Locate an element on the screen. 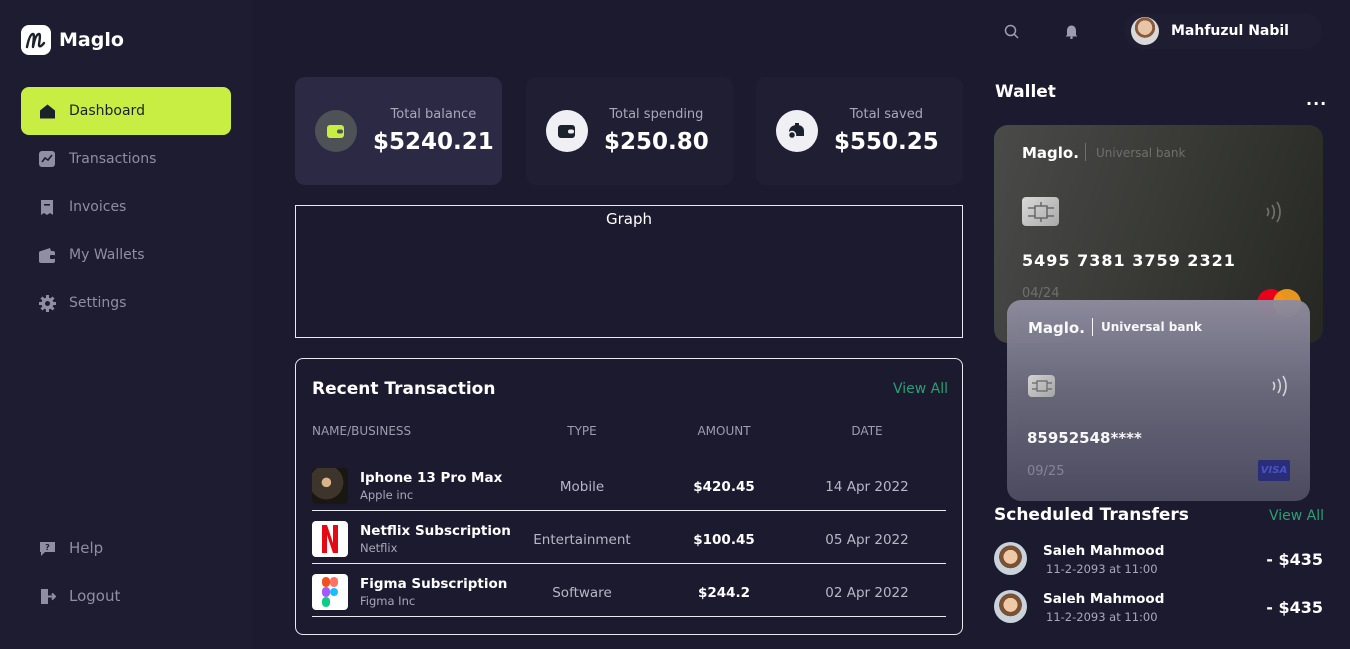  transaction-business: Netflix is located at coordinates (379, 548).